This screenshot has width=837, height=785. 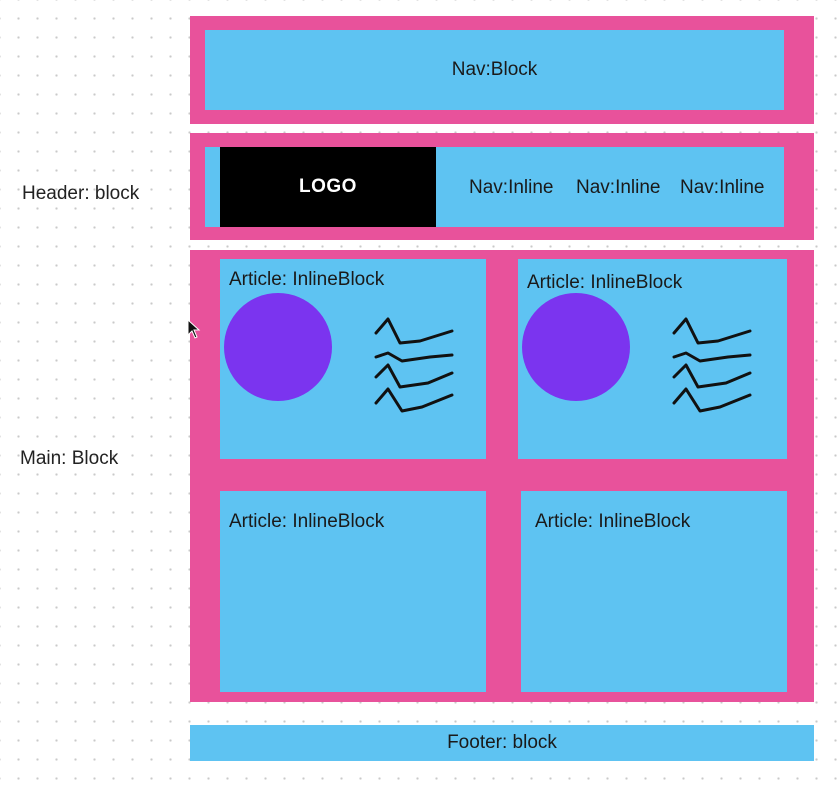 What do you see at coordinates (494, 70) in the screenshot?
I see `nav-block: Nav:Block` at bounding box center [494, 70].